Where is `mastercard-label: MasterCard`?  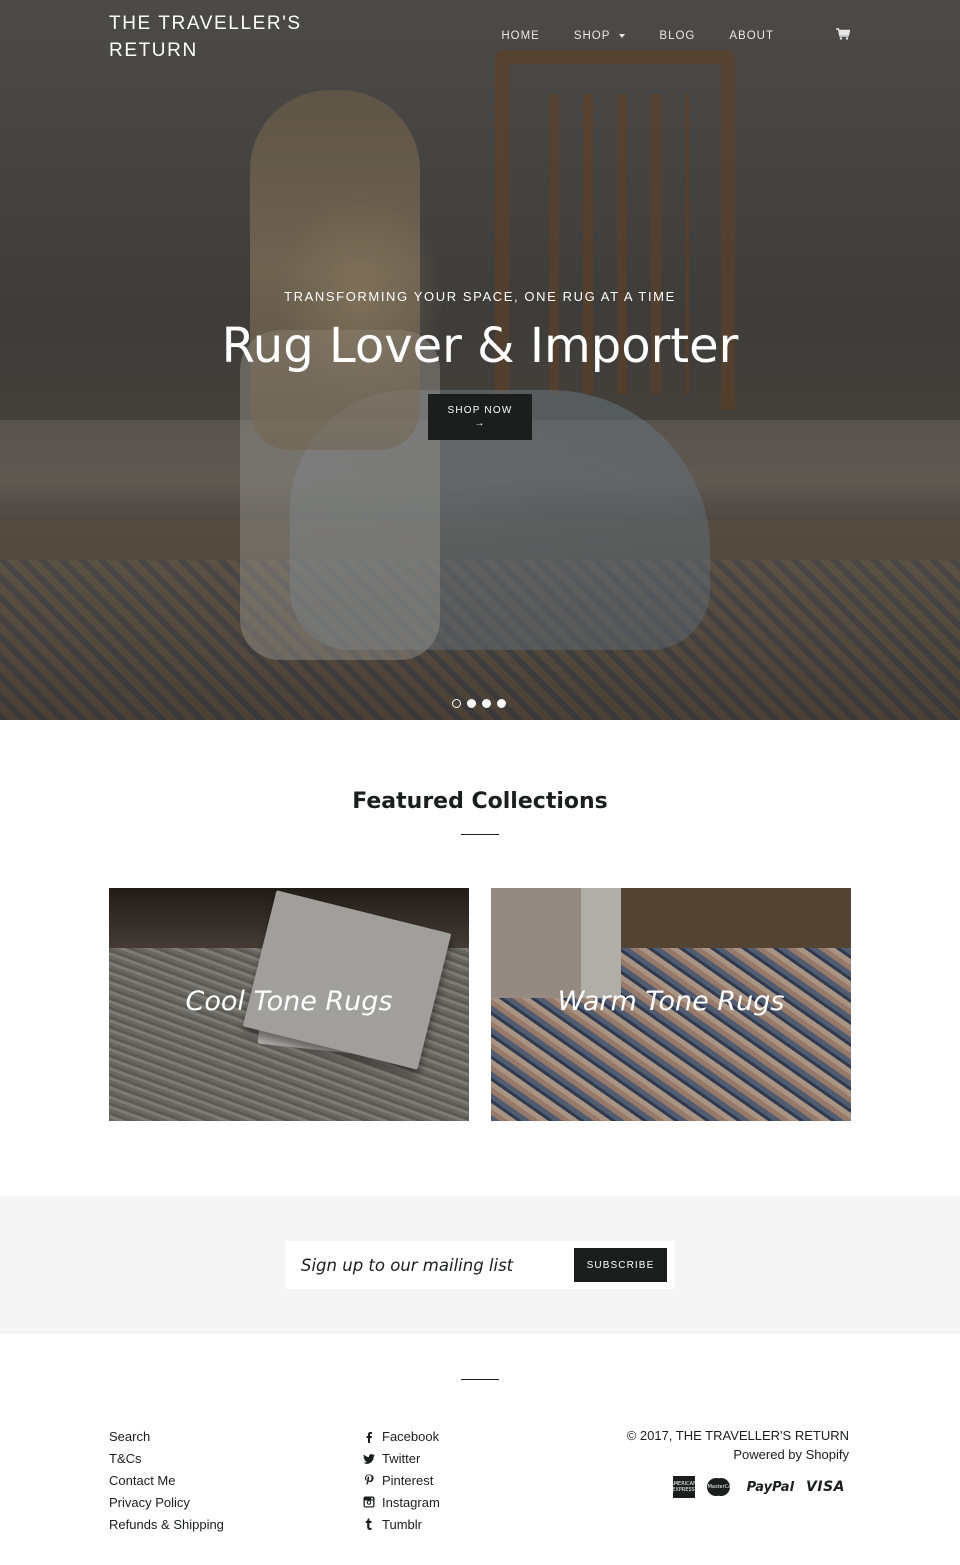
mastercard-label: MasterCard is located at coordinates (722, 1487).